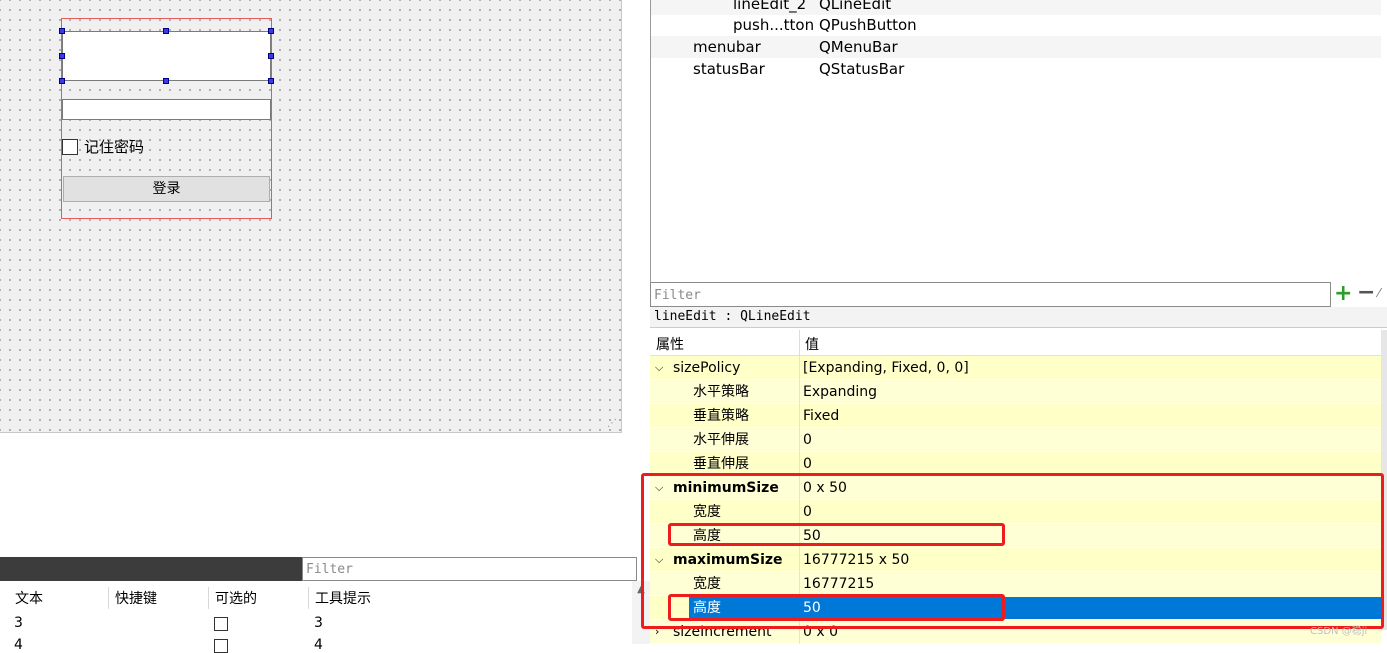  What do you see at coordinates (840, 392) in the screenshot?
I see `property-value: Expanding` at bounding box center [840, 392].